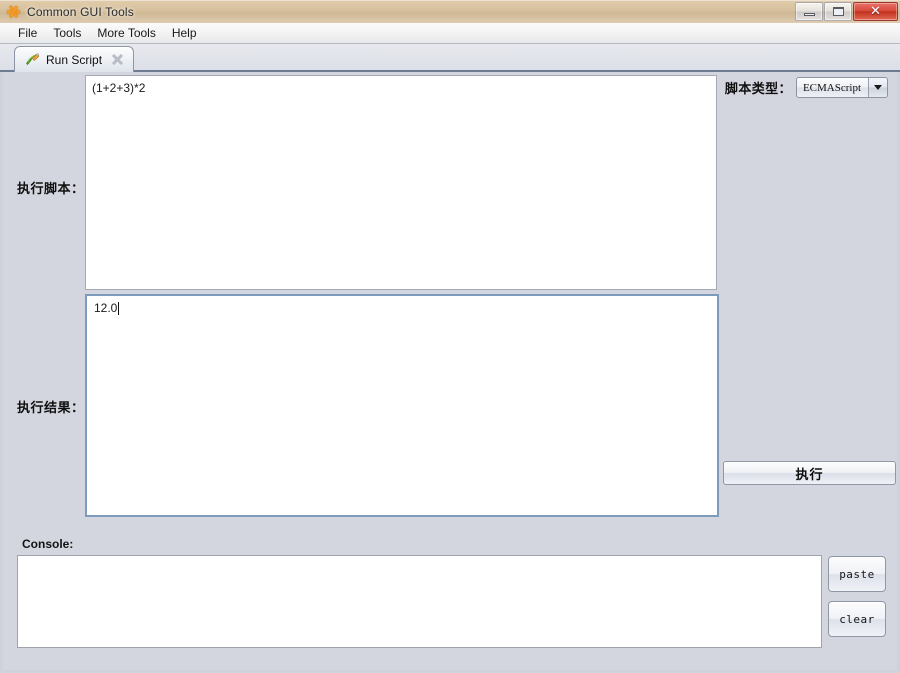 Image resolution: width=900 pixels, height=673 pixels. What do you see at coordinates (48, 544) in the screenshot?
I see `console-label: Console:` at bounding box center [48, 544].